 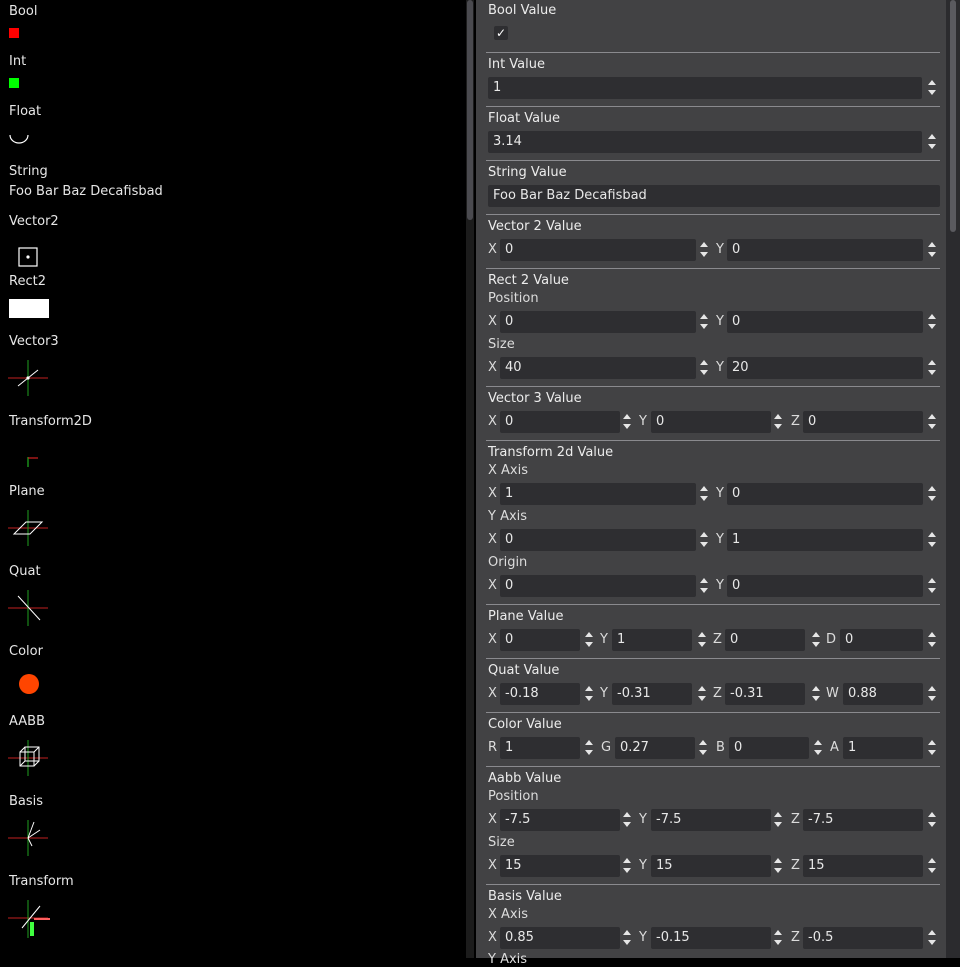 I want to click on quat-x-field: -0.18, so click(x=540, y=694).